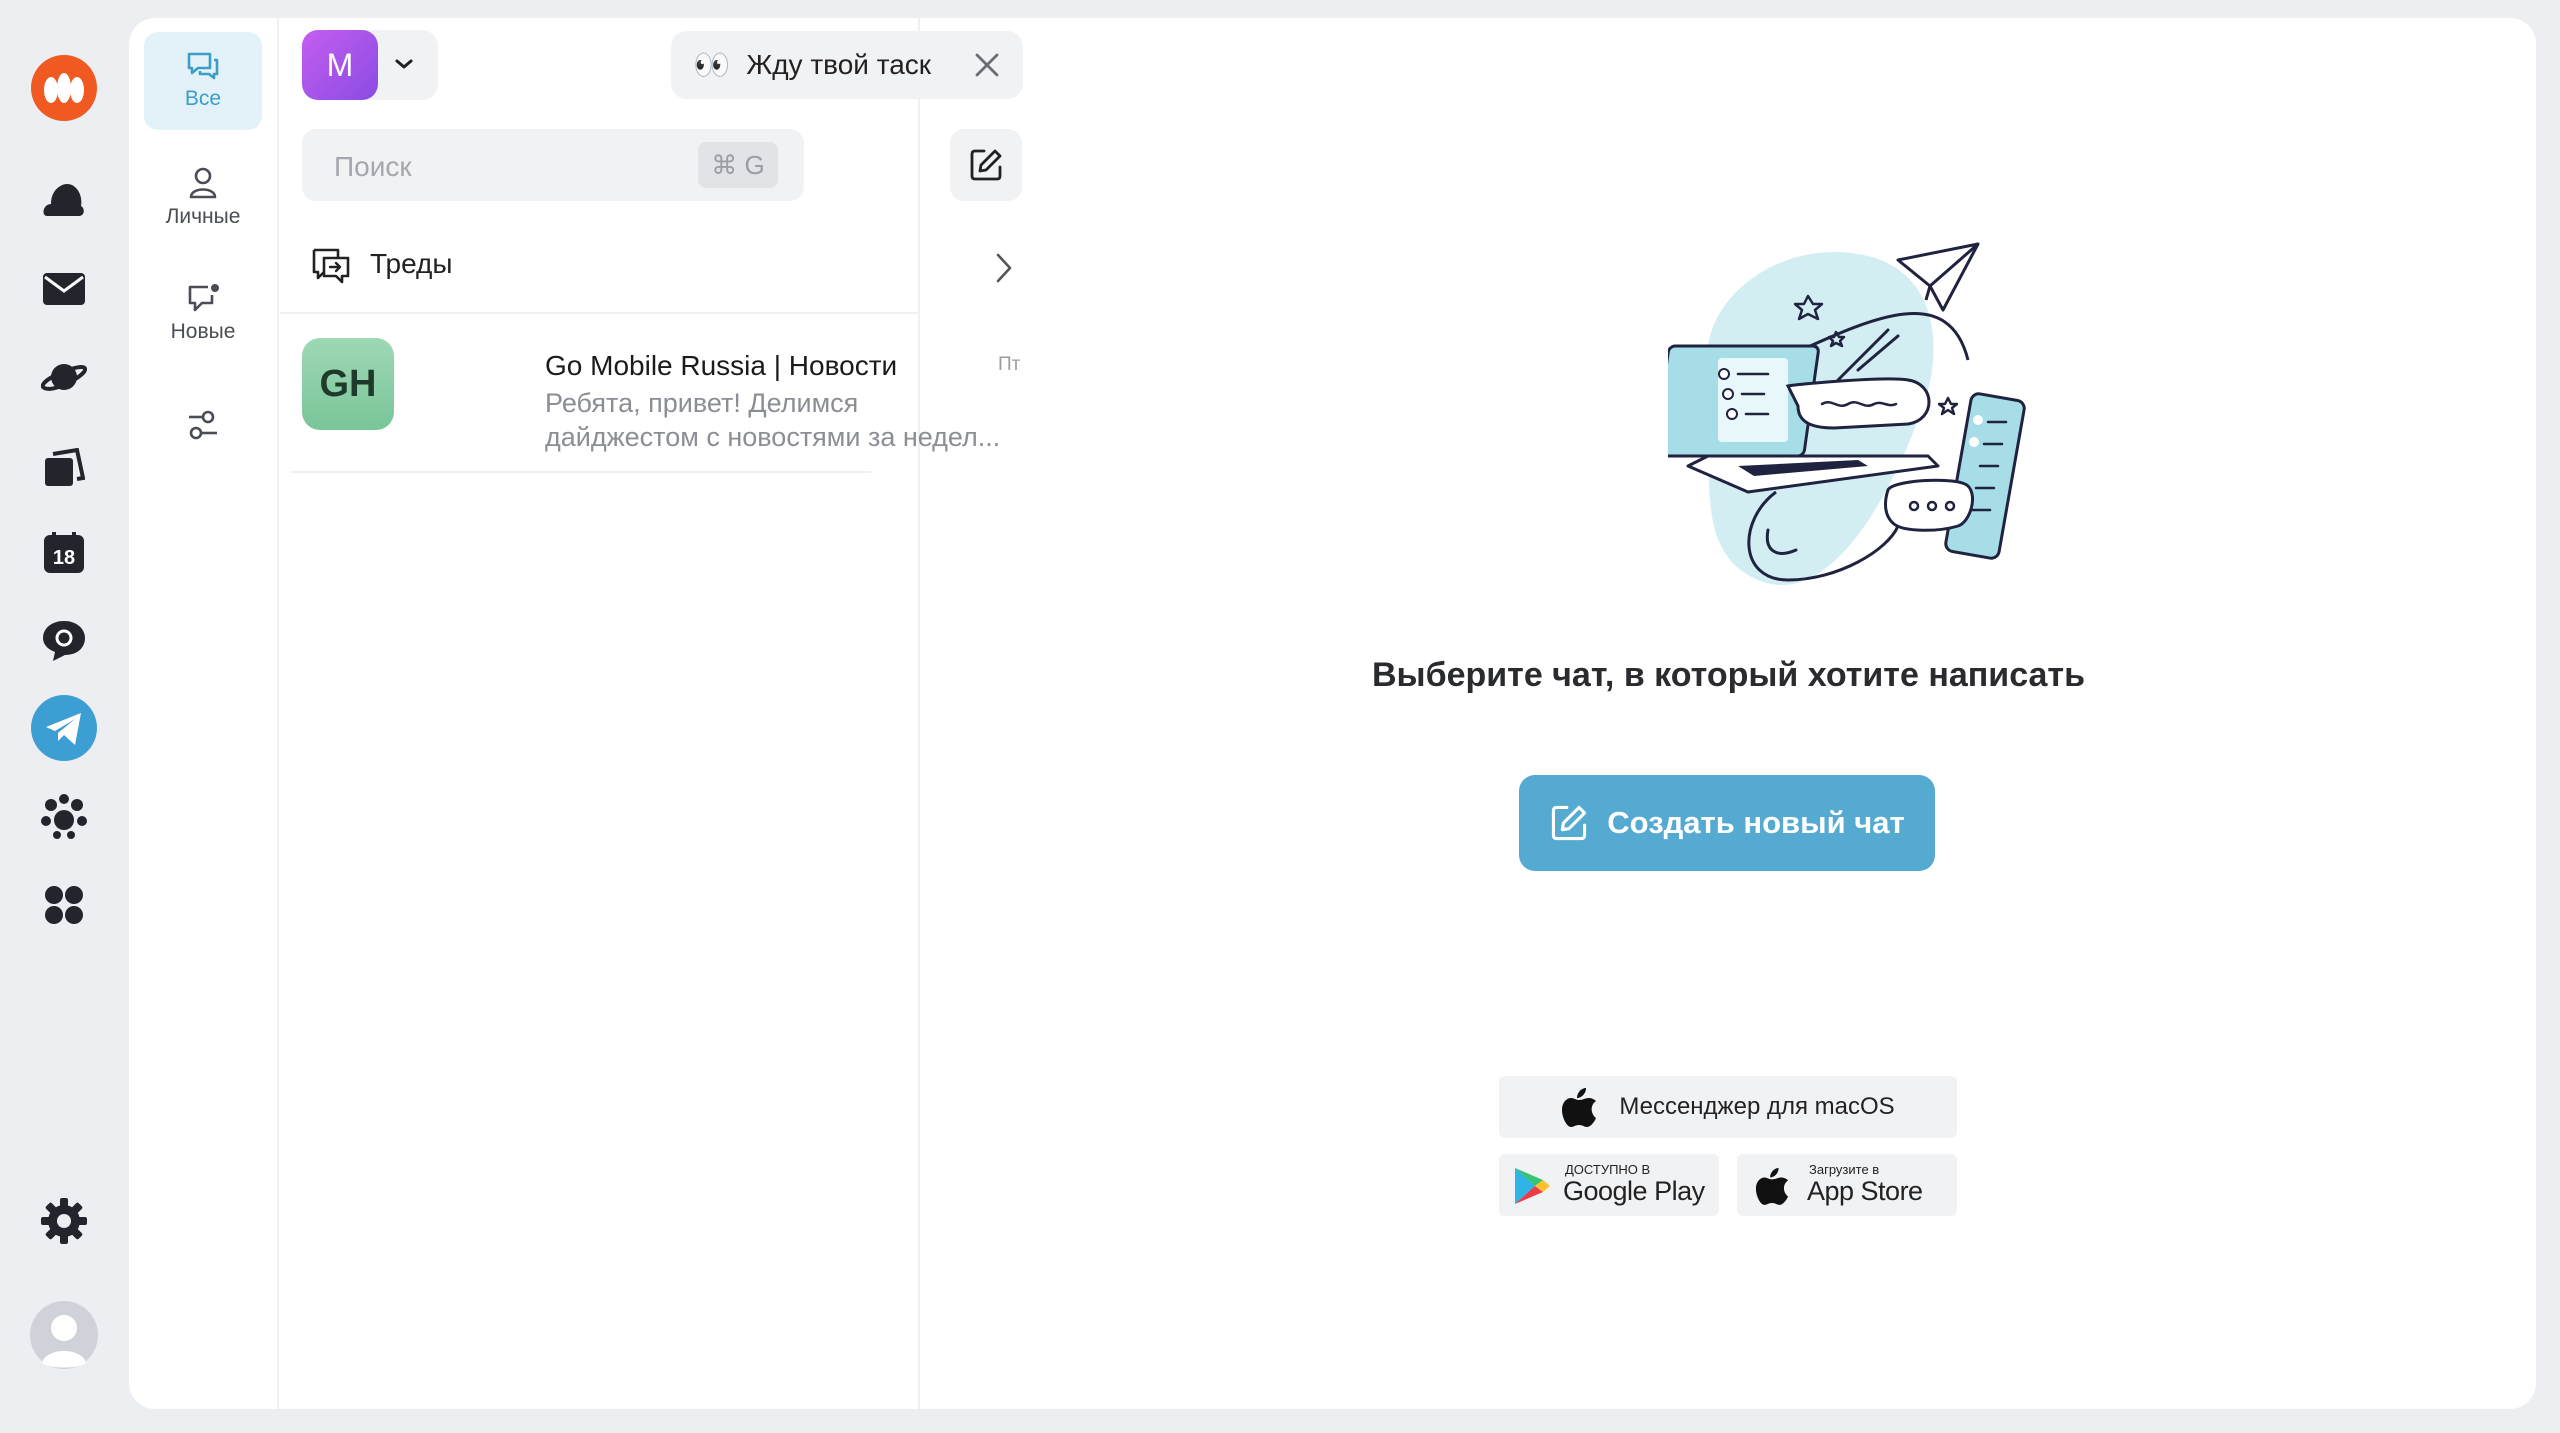 This screenshot has width=2560, height=1433. I want to click on search-shortcut: ⌘ G, so click(738, 165).